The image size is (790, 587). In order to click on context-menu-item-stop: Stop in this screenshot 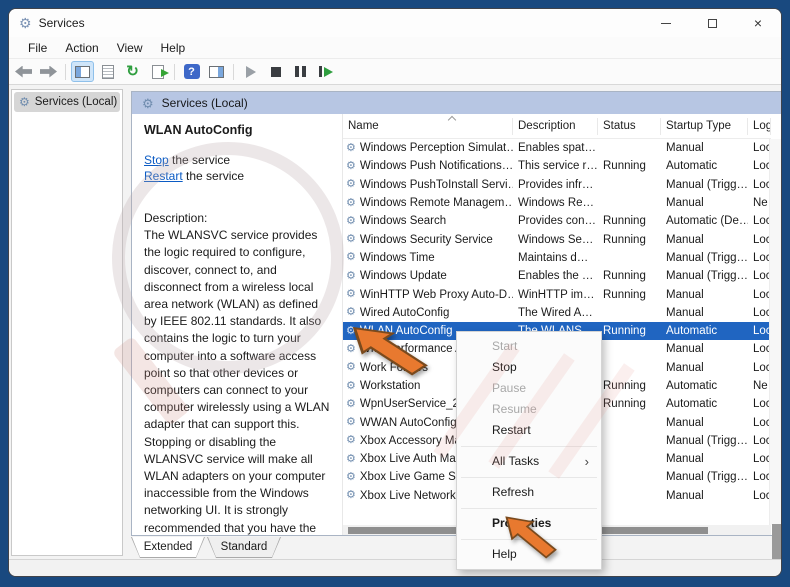, I will do `click(529, 367)`.